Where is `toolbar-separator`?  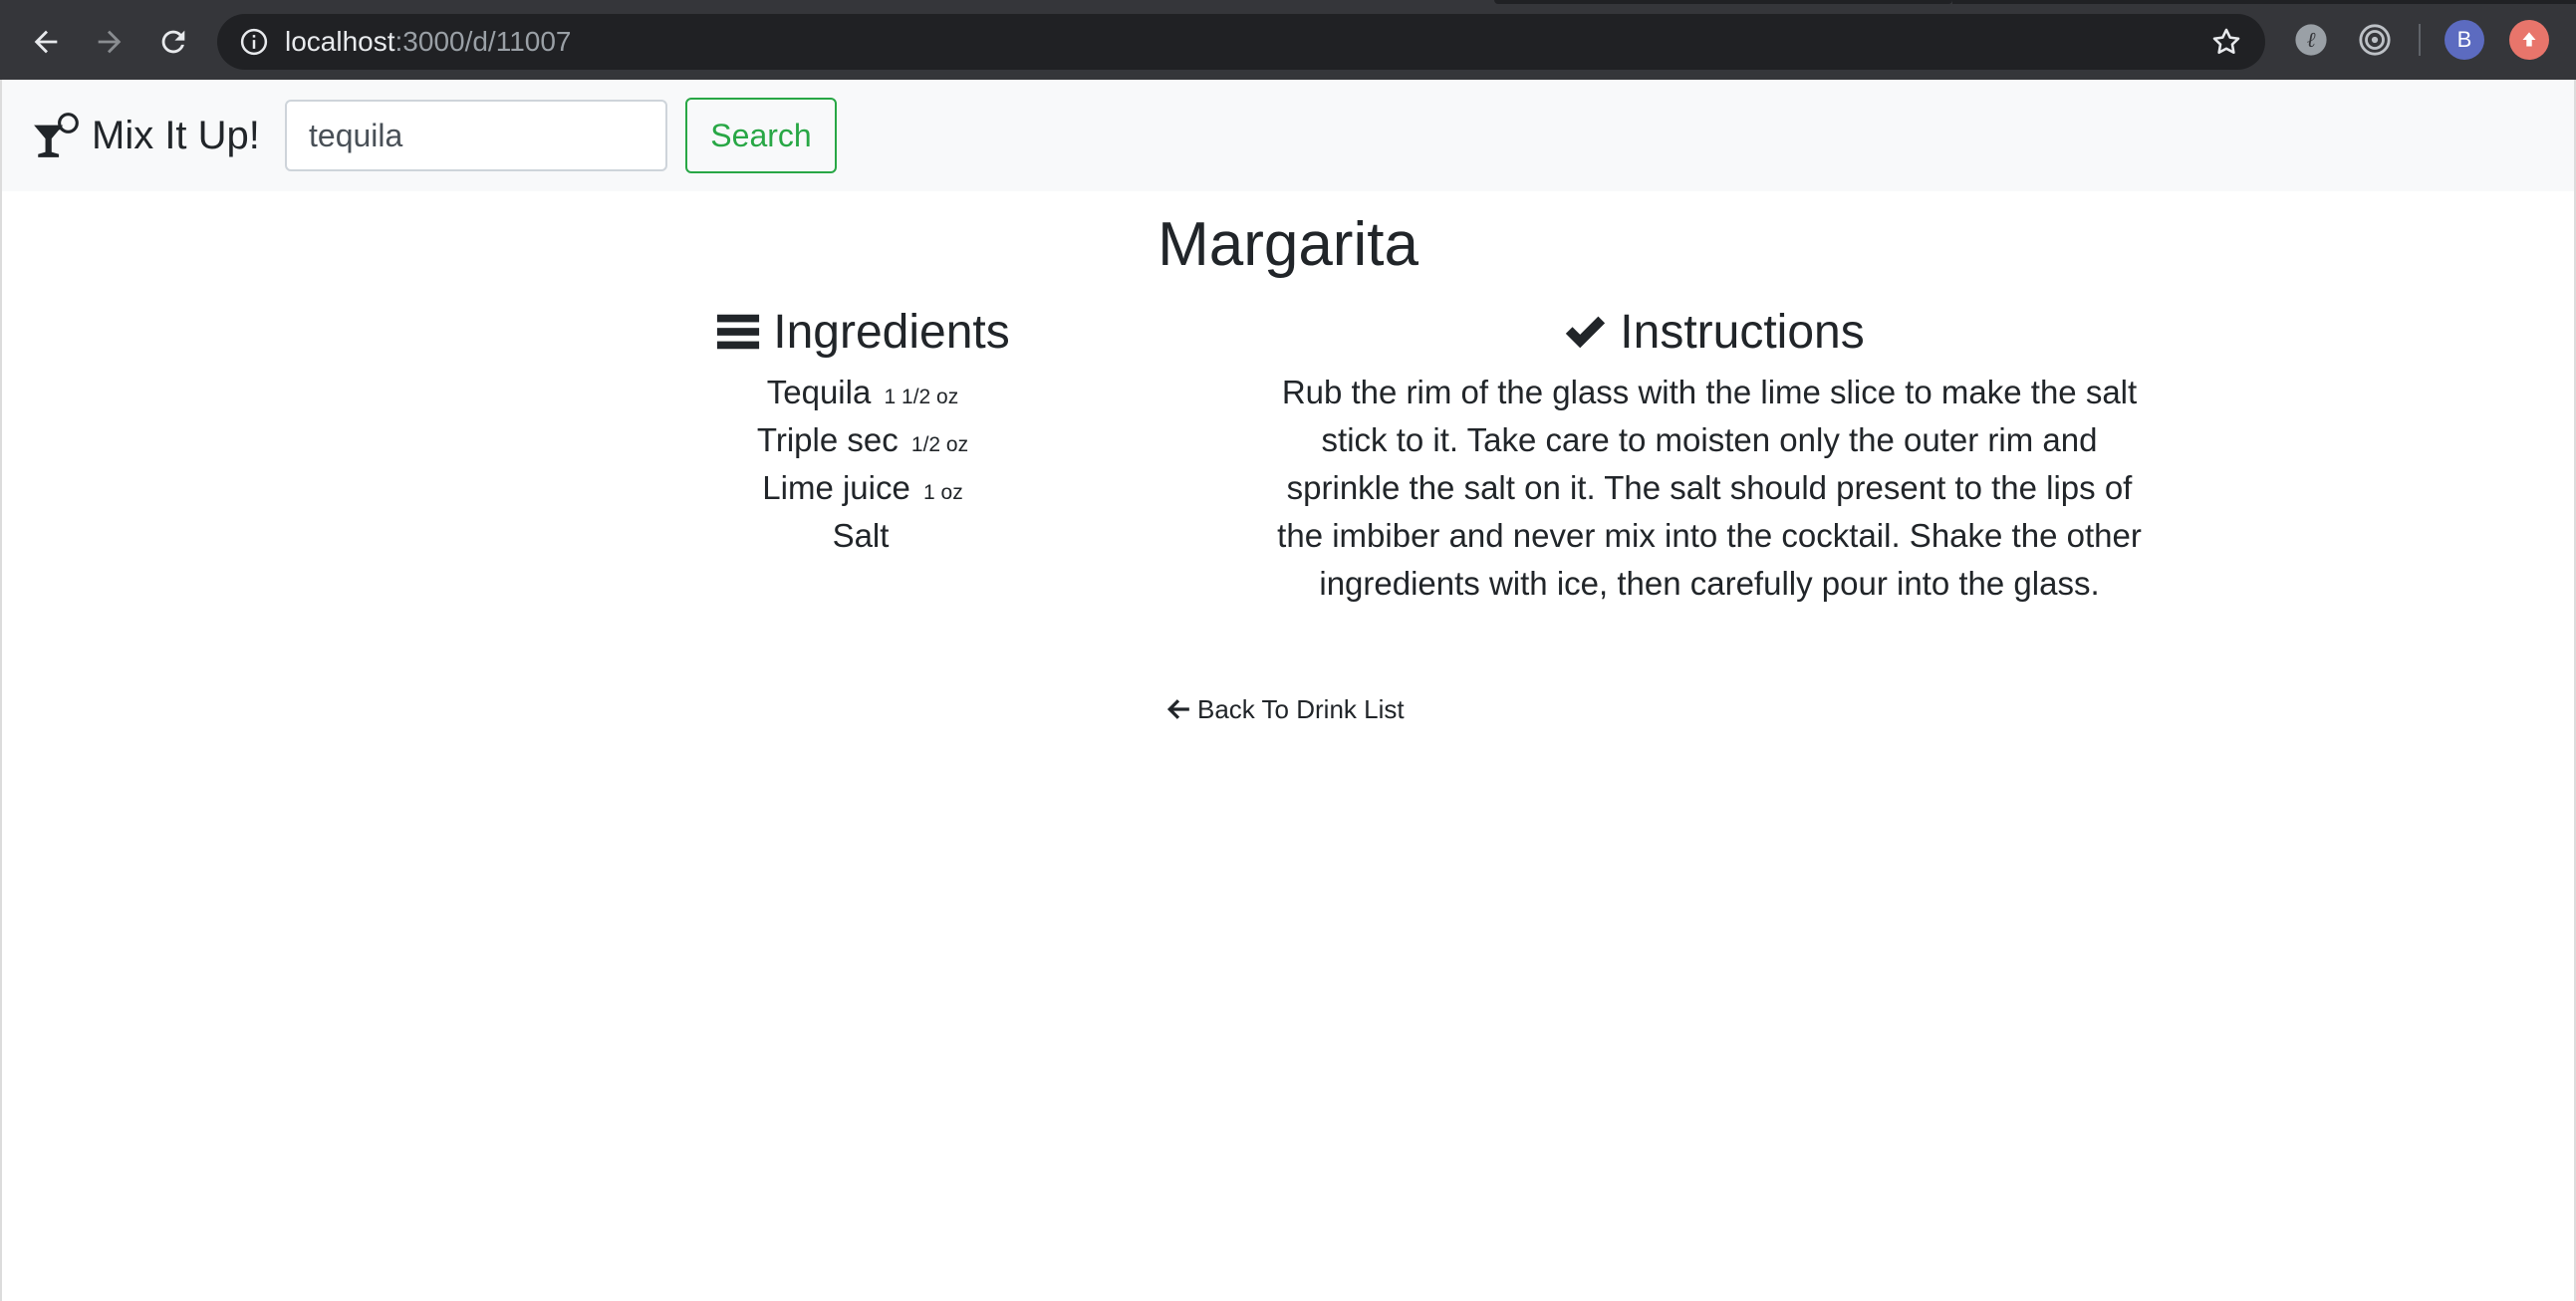
toolbar-separator is located at coordinates (2420, 40).